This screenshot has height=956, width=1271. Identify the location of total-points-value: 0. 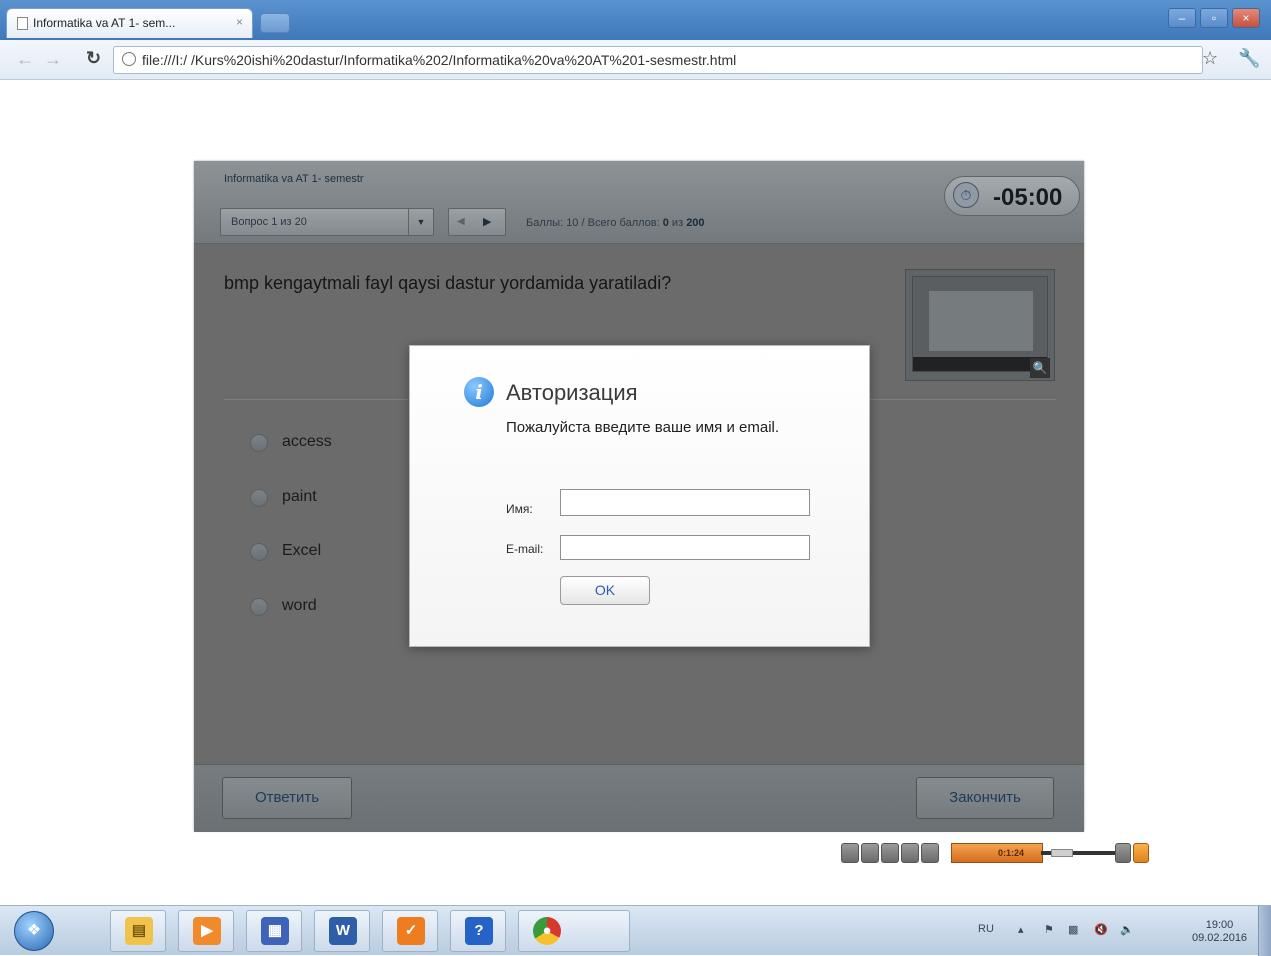
(665, 223).